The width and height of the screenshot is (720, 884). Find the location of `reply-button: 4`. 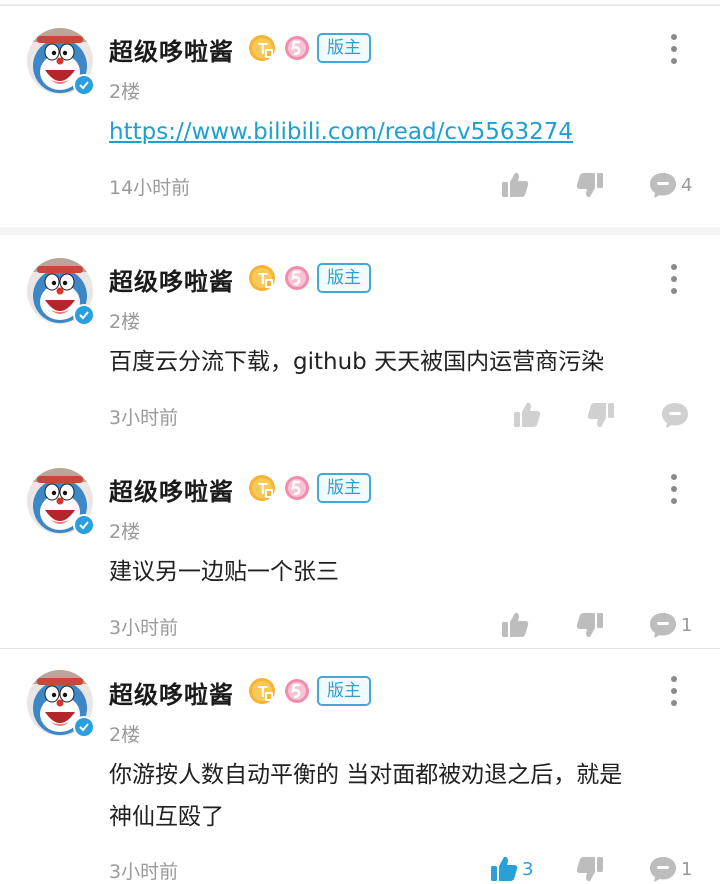

reply-button: 4 is located at coordinates (670, 185).